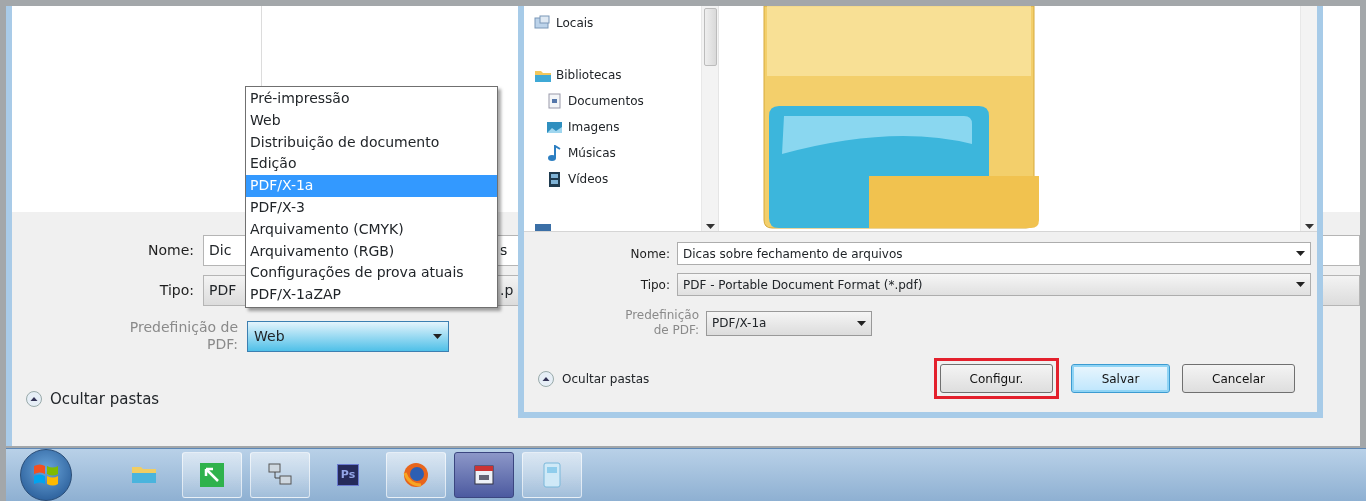  Describe the element at coordinates (371, 142) in the screenshot. I see `menu-item: Distribuição de documento` at that location.